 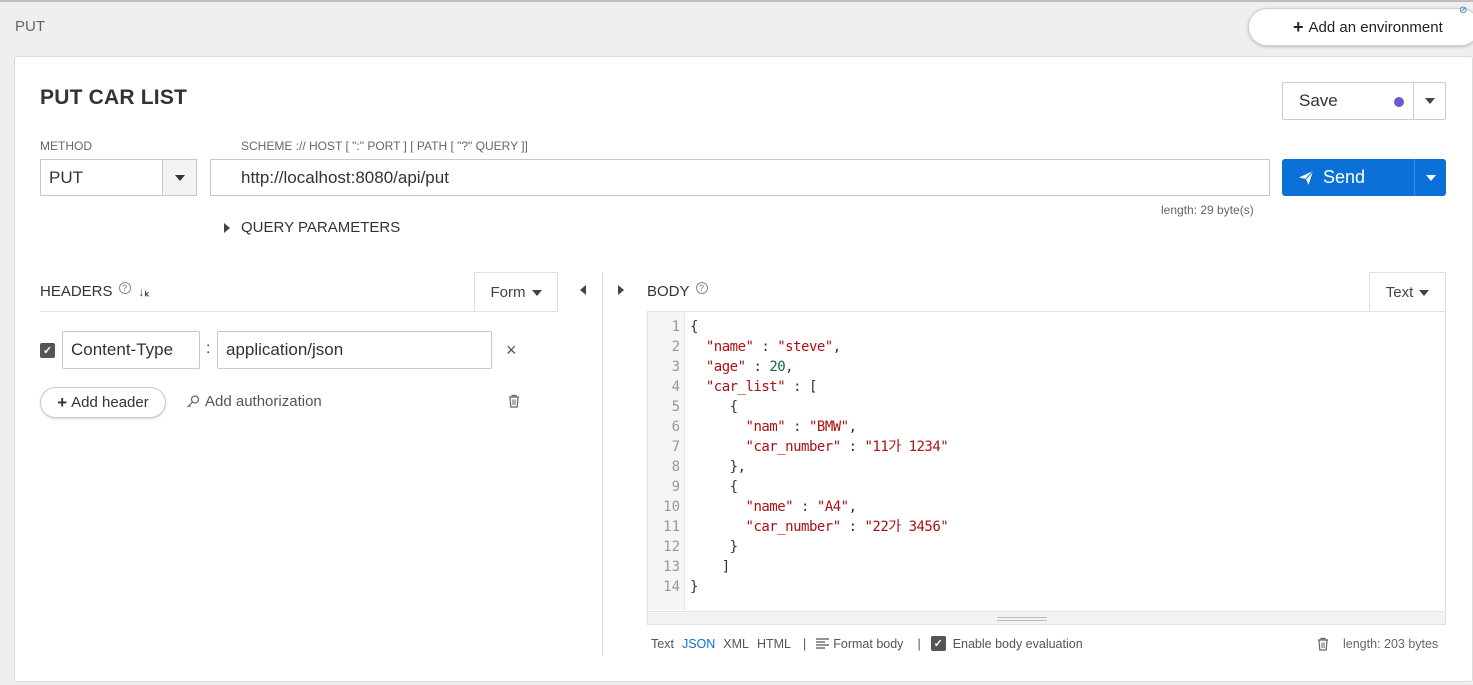 I want to click on add-environment-label: Add an environment, so click(x=1375, y=27).